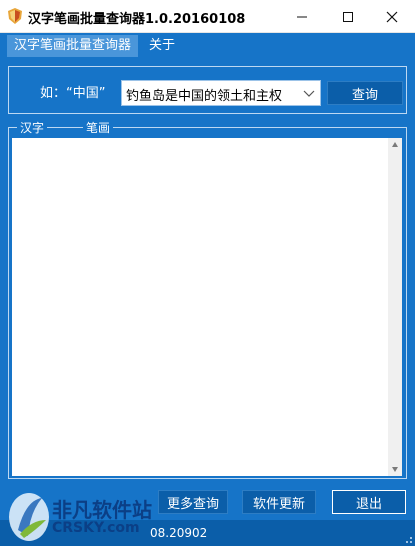  I want to click on text-select: 钓鱼岛是中国的领土和主权, so click(221, 93).